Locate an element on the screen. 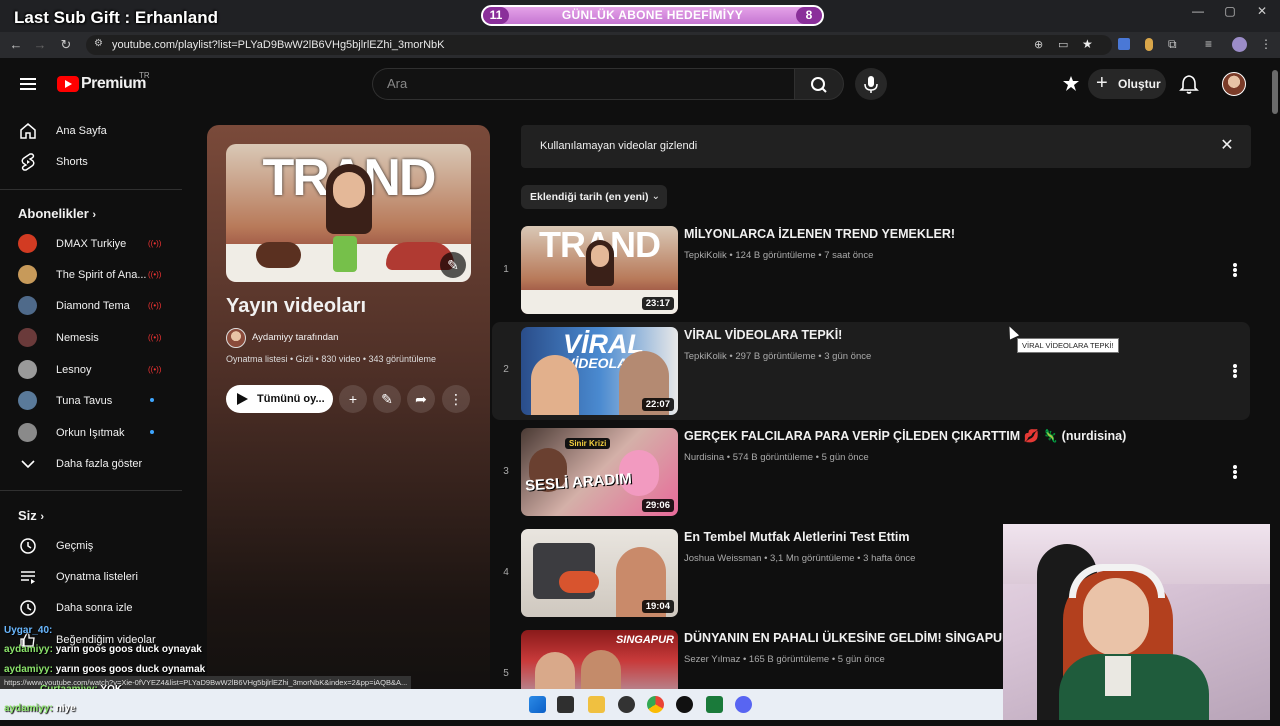 The height and width of the screenshot is (726, 1280). sidebar-item-playlists: Oynatma listeleri is located at coordinates (91, 577).